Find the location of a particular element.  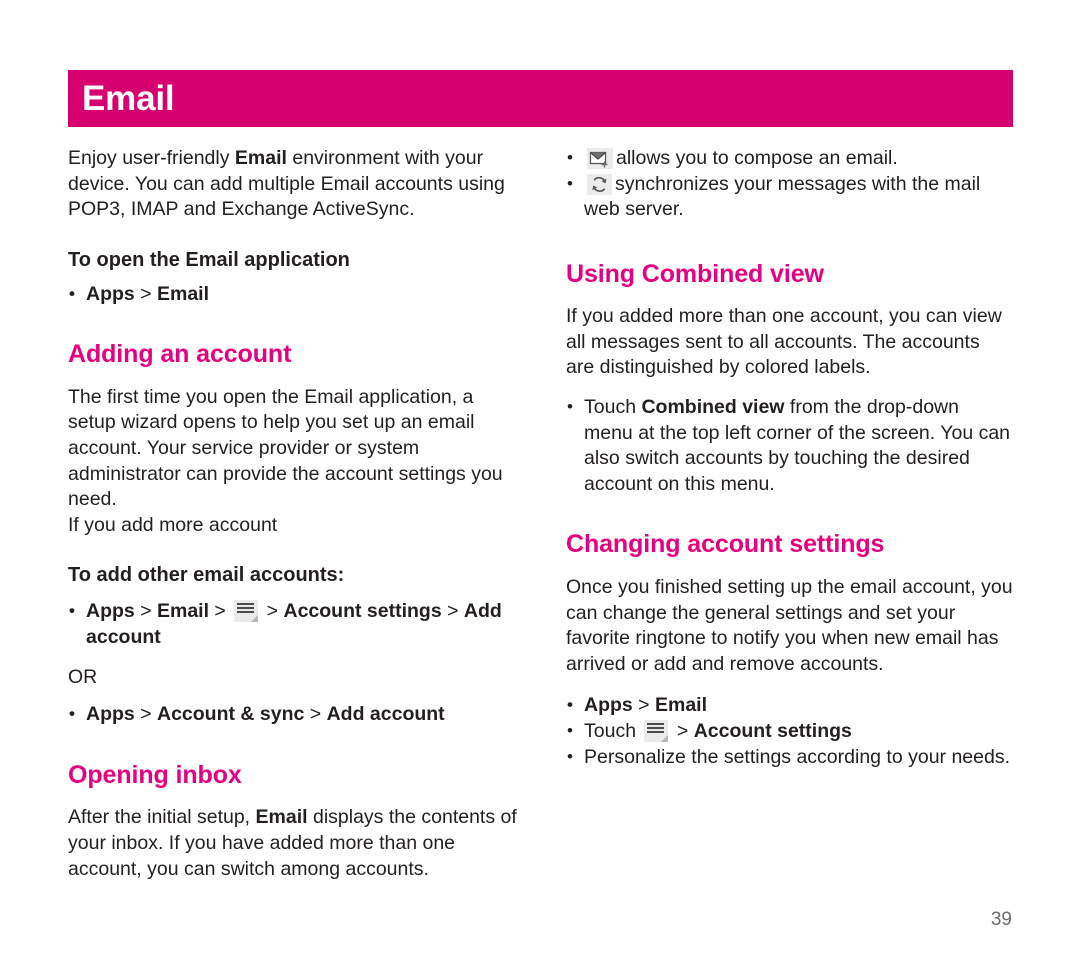

heading-using-combined-view: Using Combined view is located at coordinates (695, 273).